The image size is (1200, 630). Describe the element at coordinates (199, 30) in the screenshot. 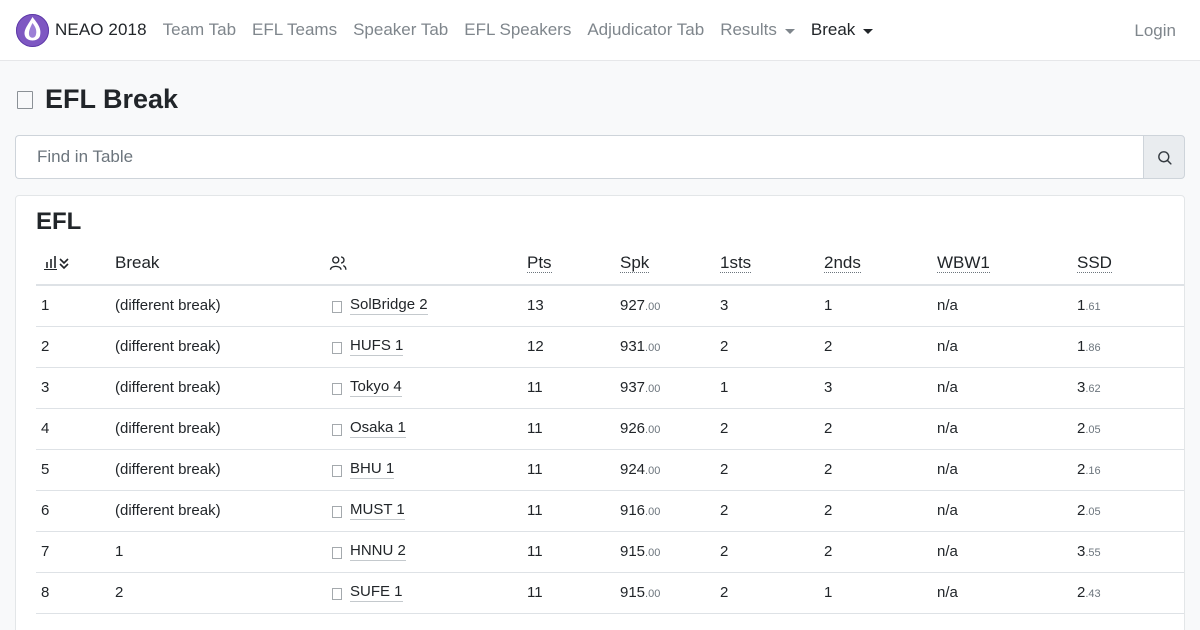

I see `nav-team-tab: Team Tab` at that location.